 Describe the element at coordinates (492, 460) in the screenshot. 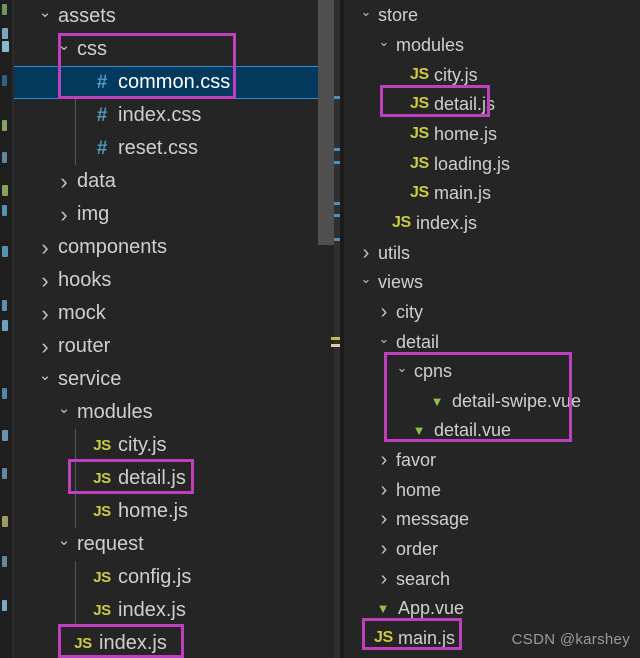

I see `tree-row-favor: › favor` at that location.